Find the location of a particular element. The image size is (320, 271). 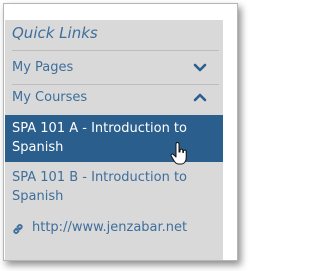

title-divider is located at coordinates (115, 50).